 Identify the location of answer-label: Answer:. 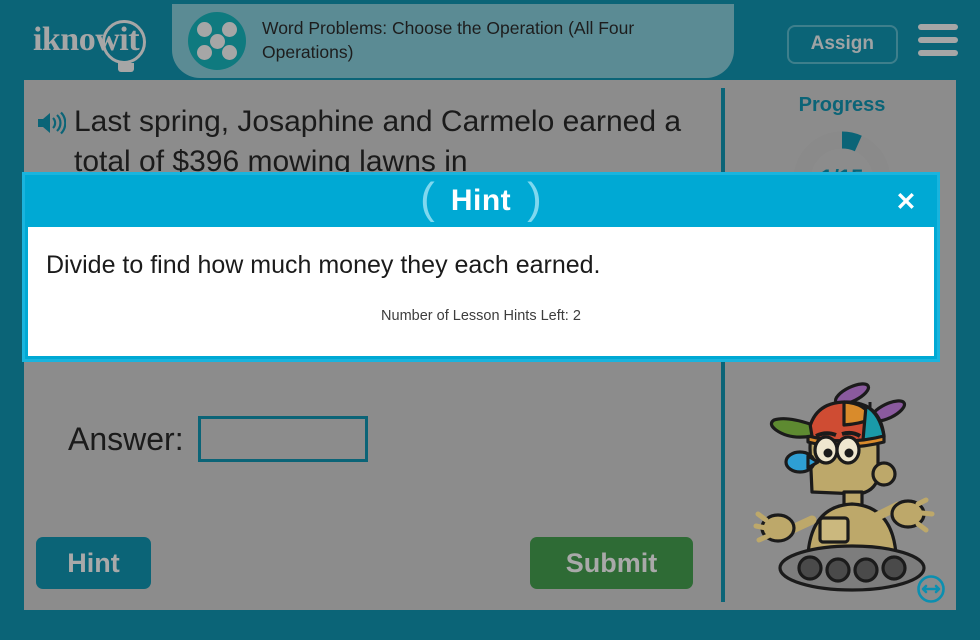
(126, 438).